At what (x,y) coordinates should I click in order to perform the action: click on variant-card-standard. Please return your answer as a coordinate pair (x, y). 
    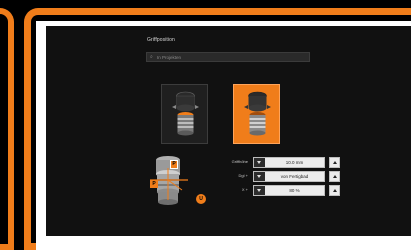
    Looking at the image, I should click on (184, 114).